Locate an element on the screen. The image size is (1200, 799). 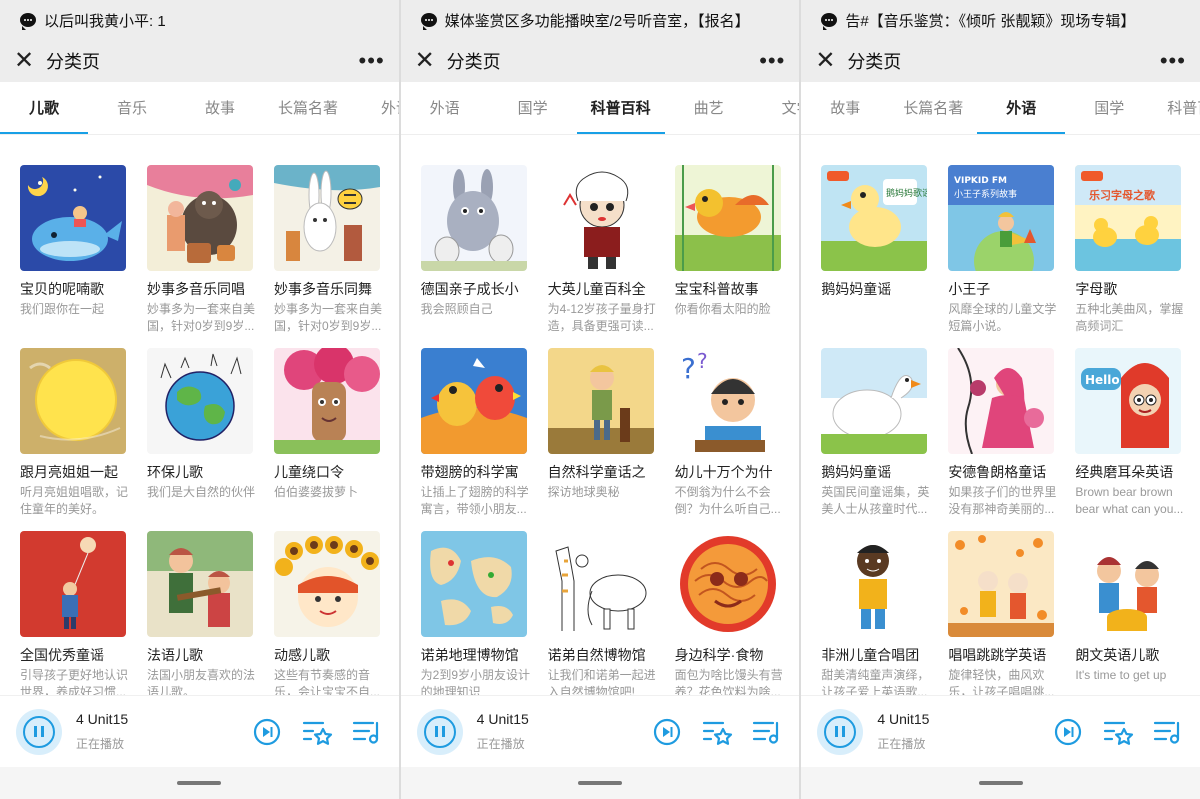
album-card: 法语儿歌 法国小朋友喜欢的法语儿歌。 is located at coordinates (203, 616).